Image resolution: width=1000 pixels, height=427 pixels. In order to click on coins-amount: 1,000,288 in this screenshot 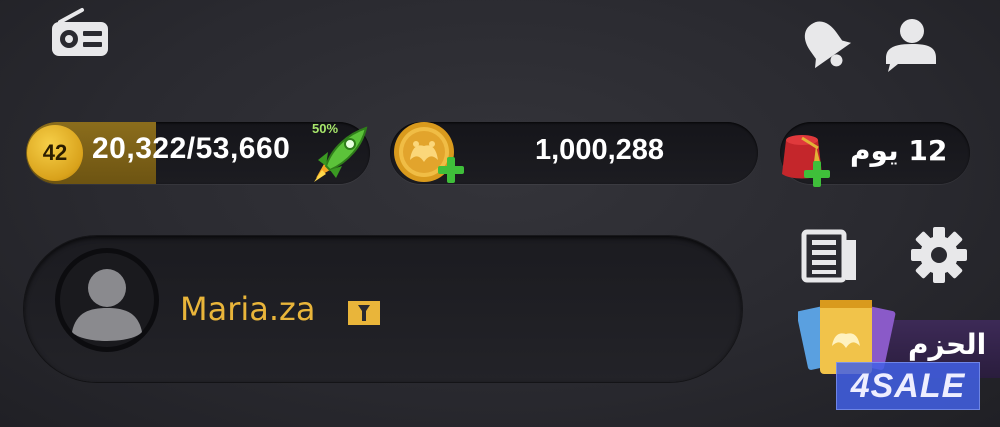, I will do `click(600, 150)`.